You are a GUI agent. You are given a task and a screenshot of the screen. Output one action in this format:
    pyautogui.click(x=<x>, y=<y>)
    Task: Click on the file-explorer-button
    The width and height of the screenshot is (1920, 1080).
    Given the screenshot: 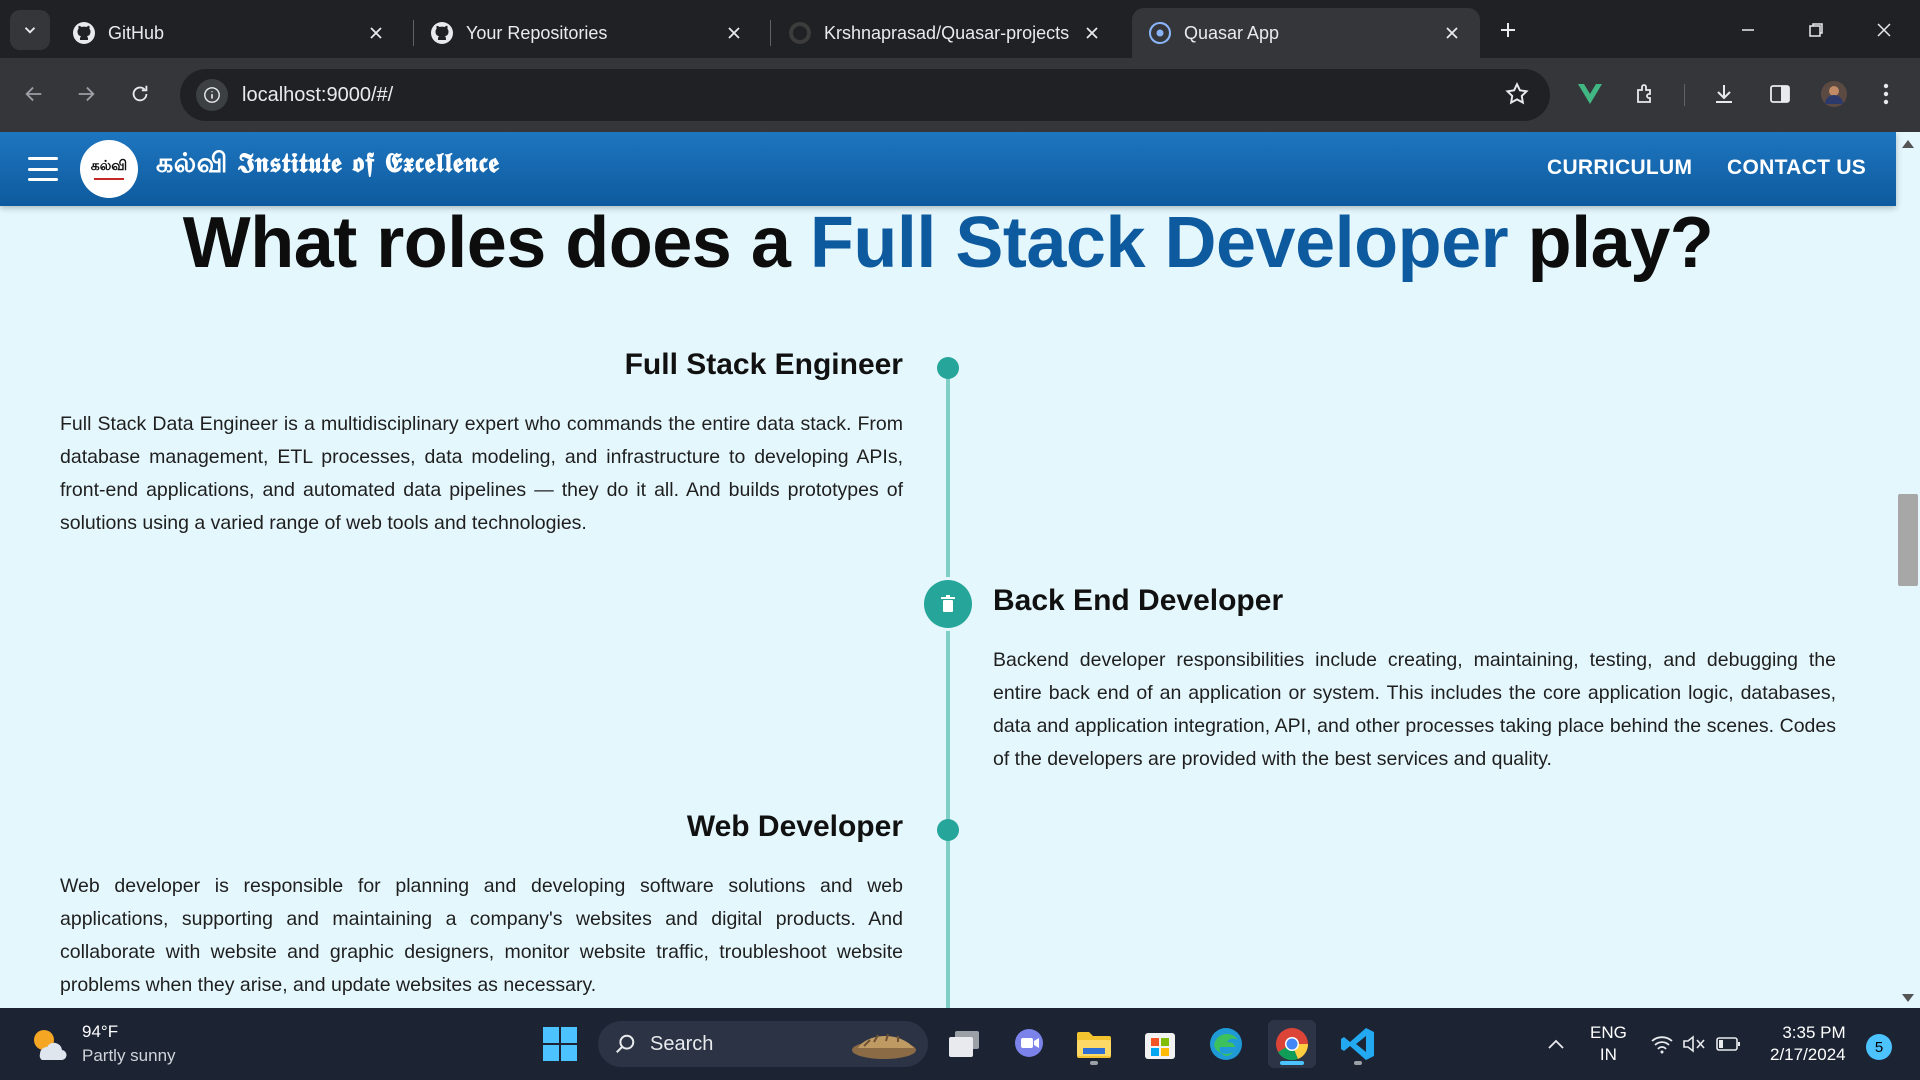 What is the action you would take?
    pyautogui.click(x=1094, y=1044)
    